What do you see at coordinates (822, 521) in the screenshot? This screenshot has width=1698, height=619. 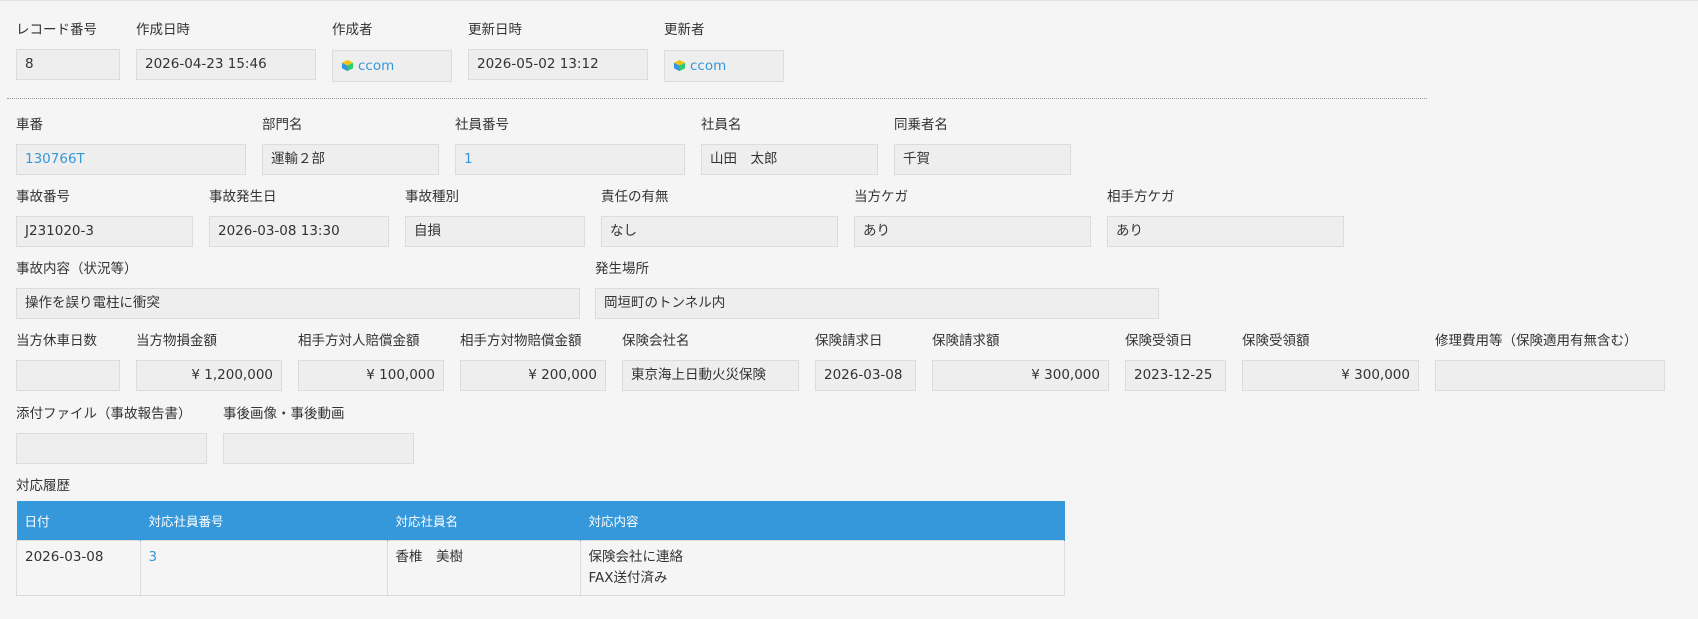 I see `history-col-content: 対応内容` at bounding box center [822, 521].